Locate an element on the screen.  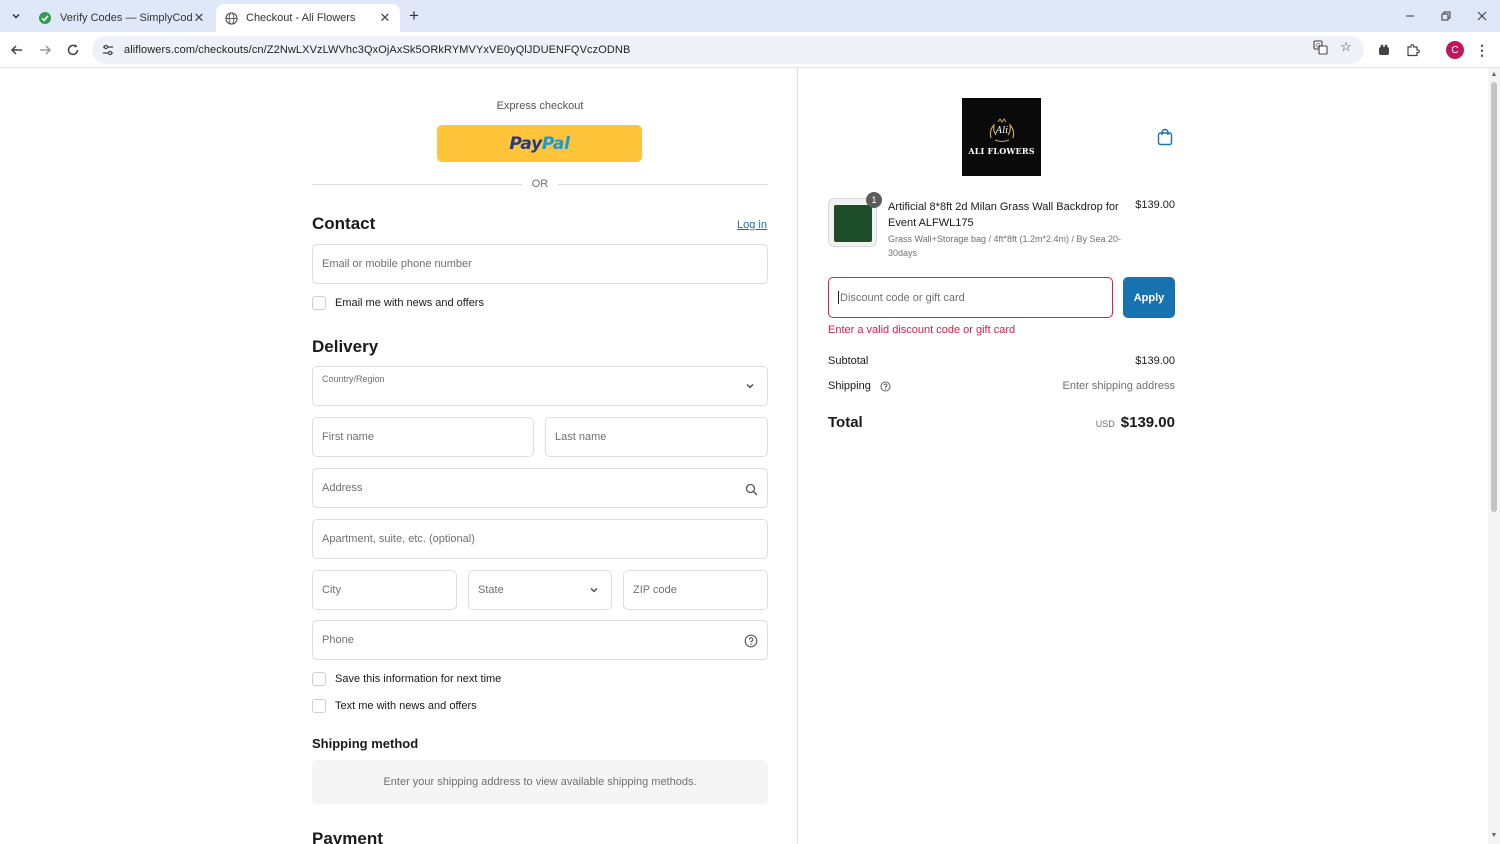
country-select: Country/Region is located at coordinates (540, 386).